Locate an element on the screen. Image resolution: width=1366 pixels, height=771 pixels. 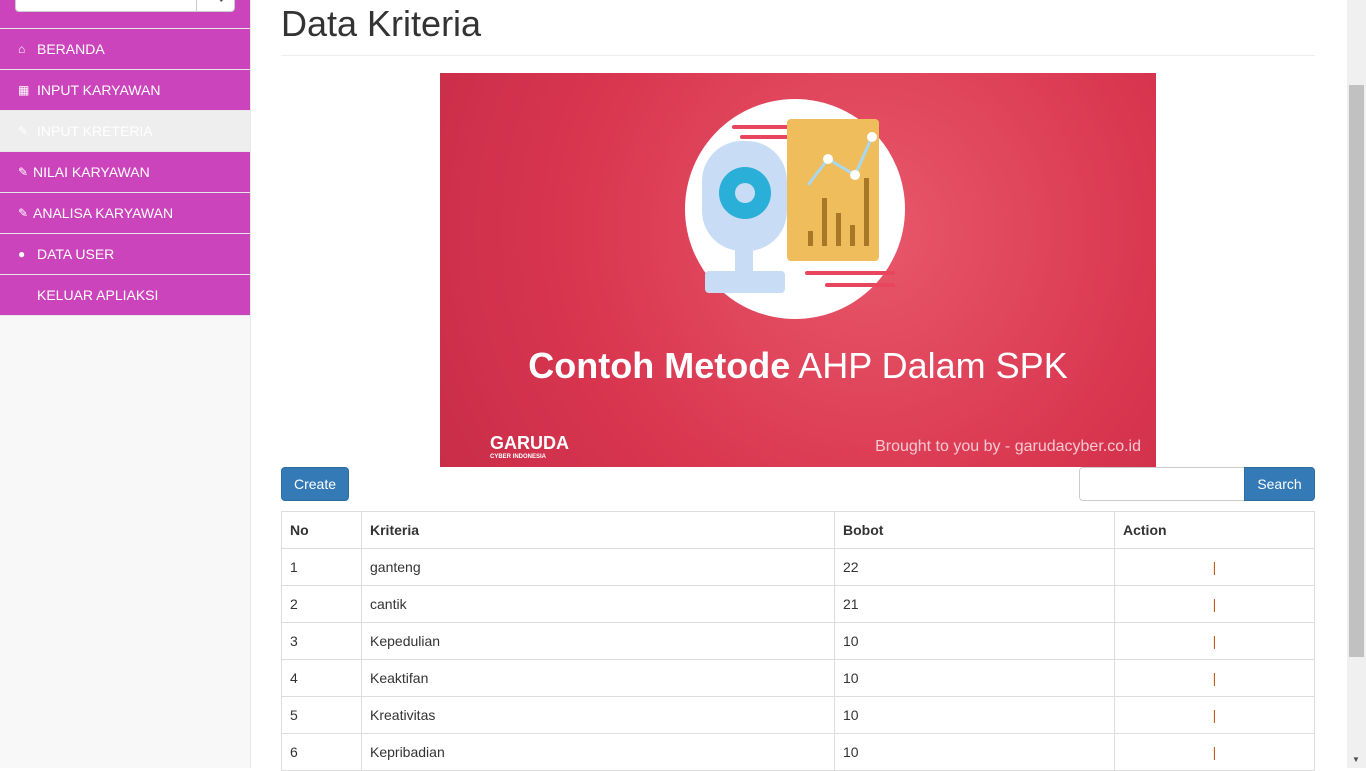
sidebar-item-label: KELUAR APLIAKSI is located at coordinates (98, 295).